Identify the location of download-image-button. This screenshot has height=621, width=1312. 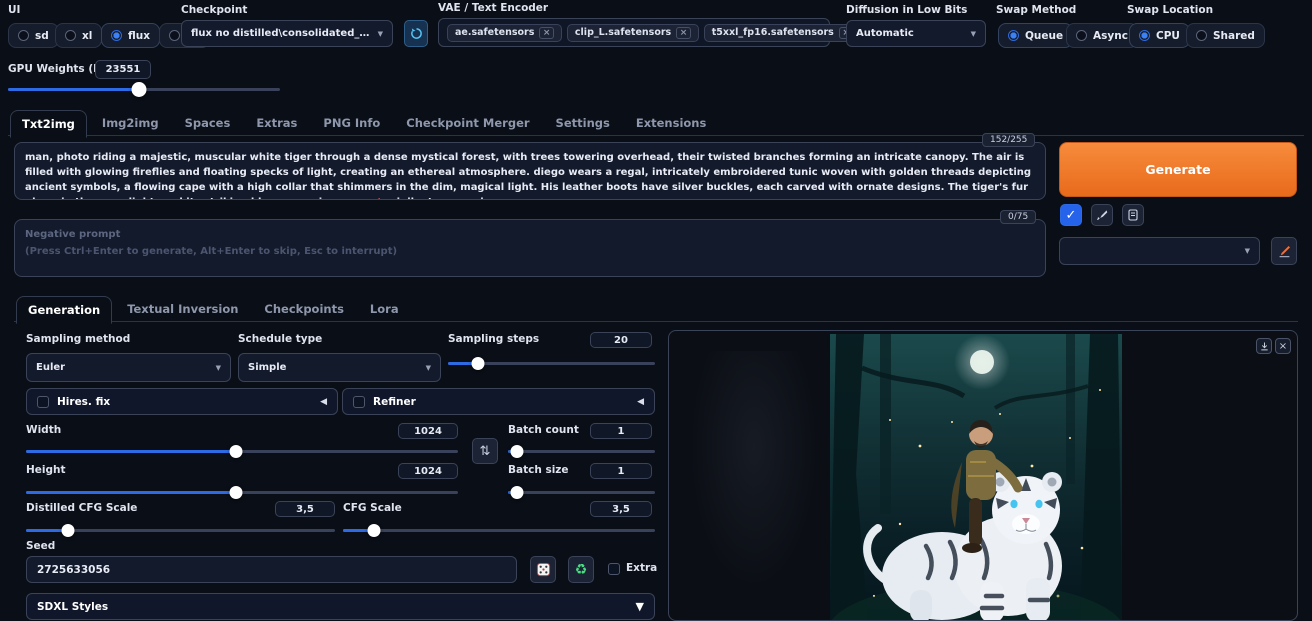
(1264, 346).